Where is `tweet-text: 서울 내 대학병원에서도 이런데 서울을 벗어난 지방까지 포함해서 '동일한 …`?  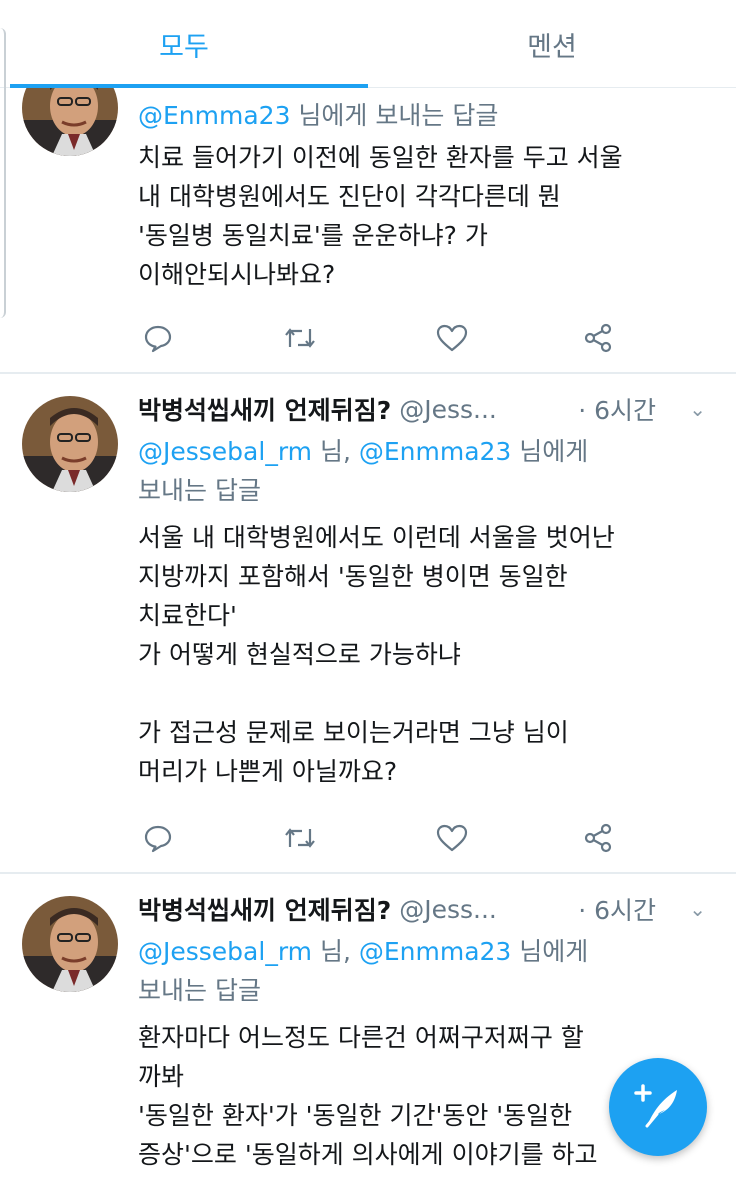
tweet-text: 서울 내 대학병원에서도 이런데 서울을 벗어난 지방까지 포함해서 '동일한 … is located at coordinates (376, 654).